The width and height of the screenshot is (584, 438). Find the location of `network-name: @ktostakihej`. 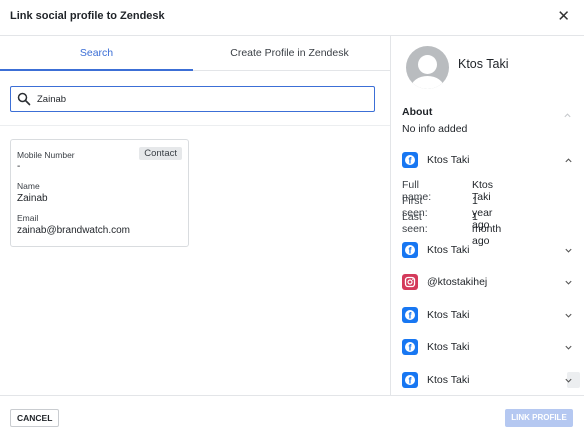

network-name: @ktostakihej is located at coordinates (457, 282).